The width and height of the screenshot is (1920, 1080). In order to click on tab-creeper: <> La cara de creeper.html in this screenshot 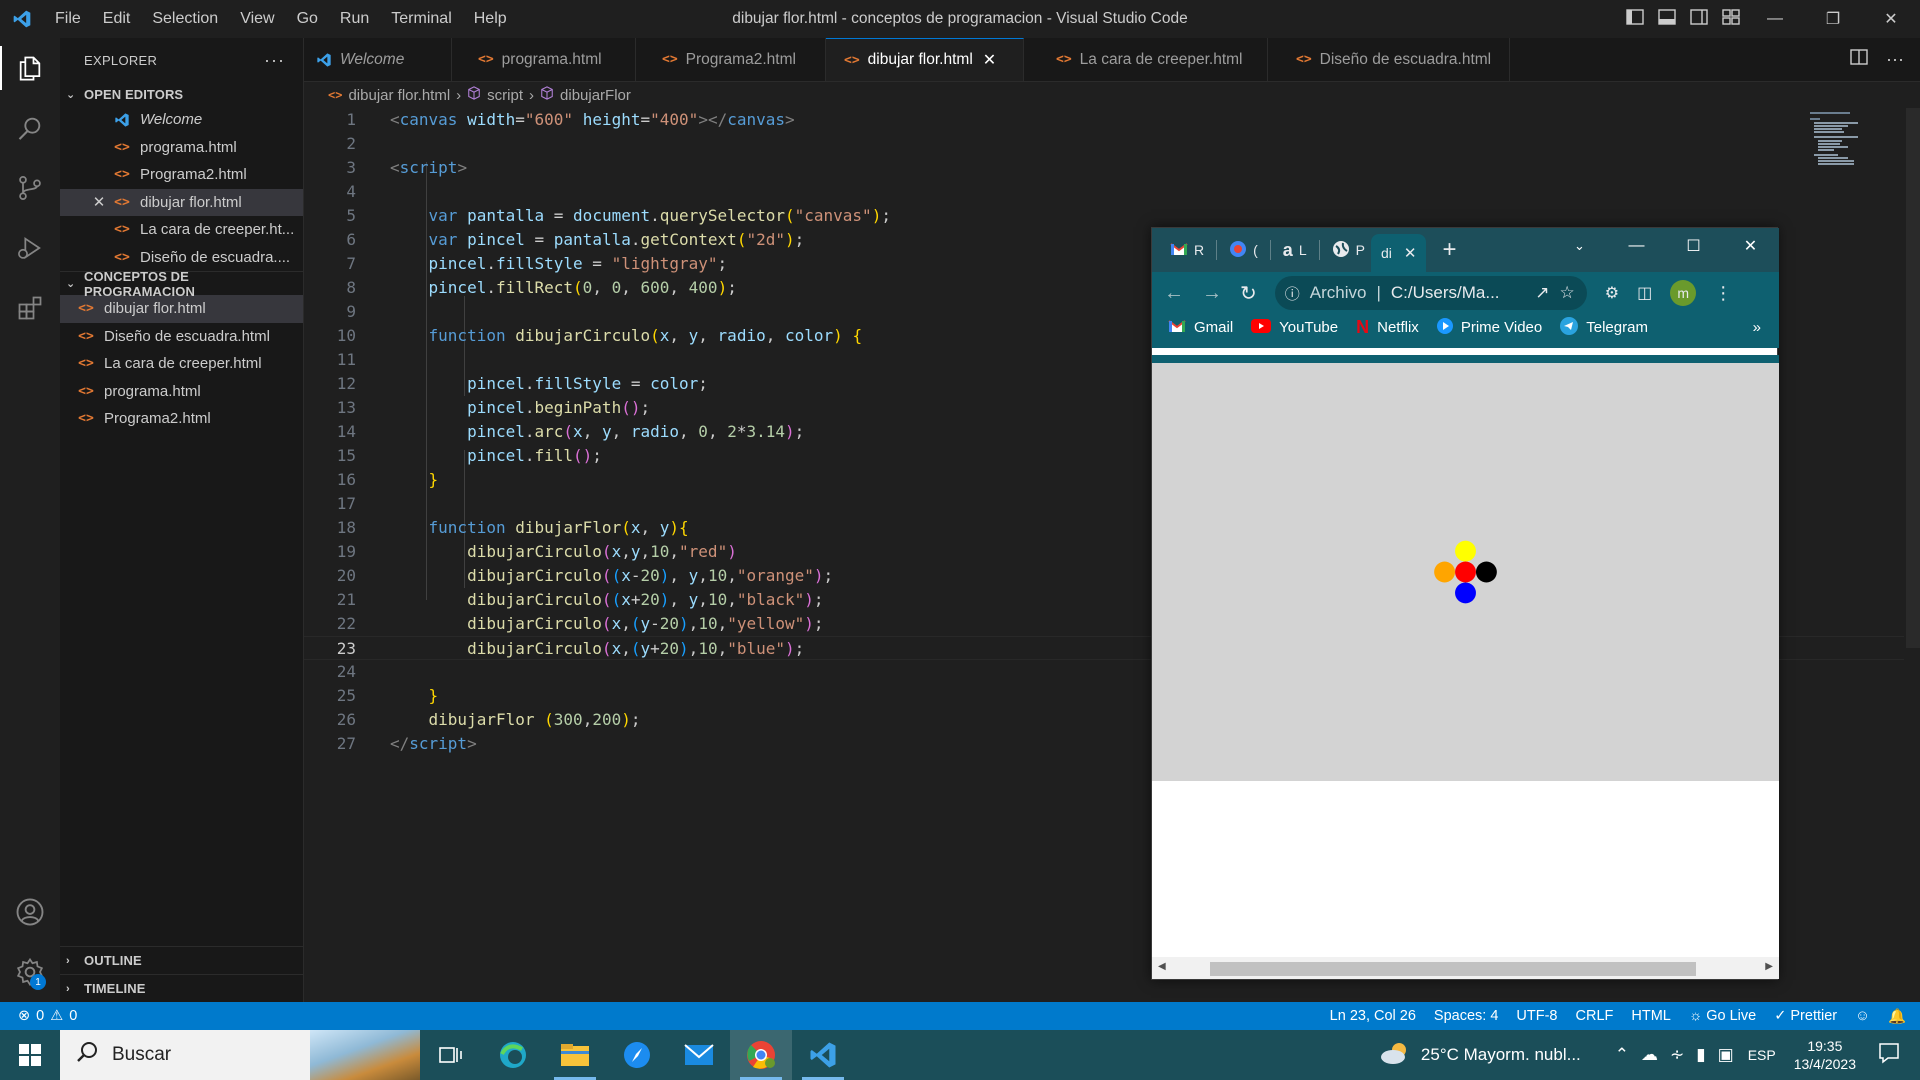, I will do `click(1146, 59)`.